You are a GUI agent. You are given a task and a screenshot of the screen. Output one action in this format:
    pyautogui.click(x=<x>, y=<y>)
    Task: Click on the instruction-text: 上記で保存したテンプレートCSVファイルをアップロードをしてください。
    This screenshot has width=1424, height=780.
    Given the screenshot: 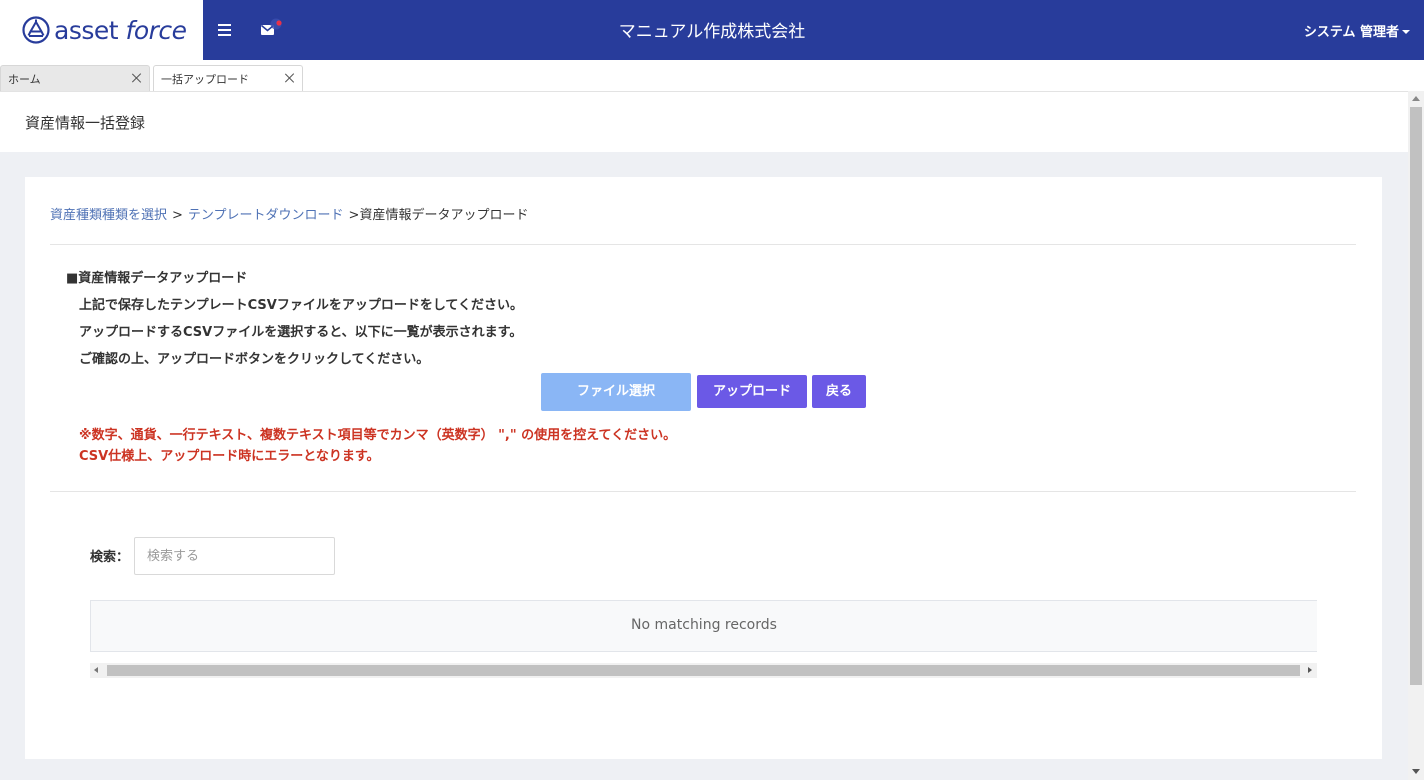 What is the action you would take?
    pyautogui.click(x=301, y=305)
    